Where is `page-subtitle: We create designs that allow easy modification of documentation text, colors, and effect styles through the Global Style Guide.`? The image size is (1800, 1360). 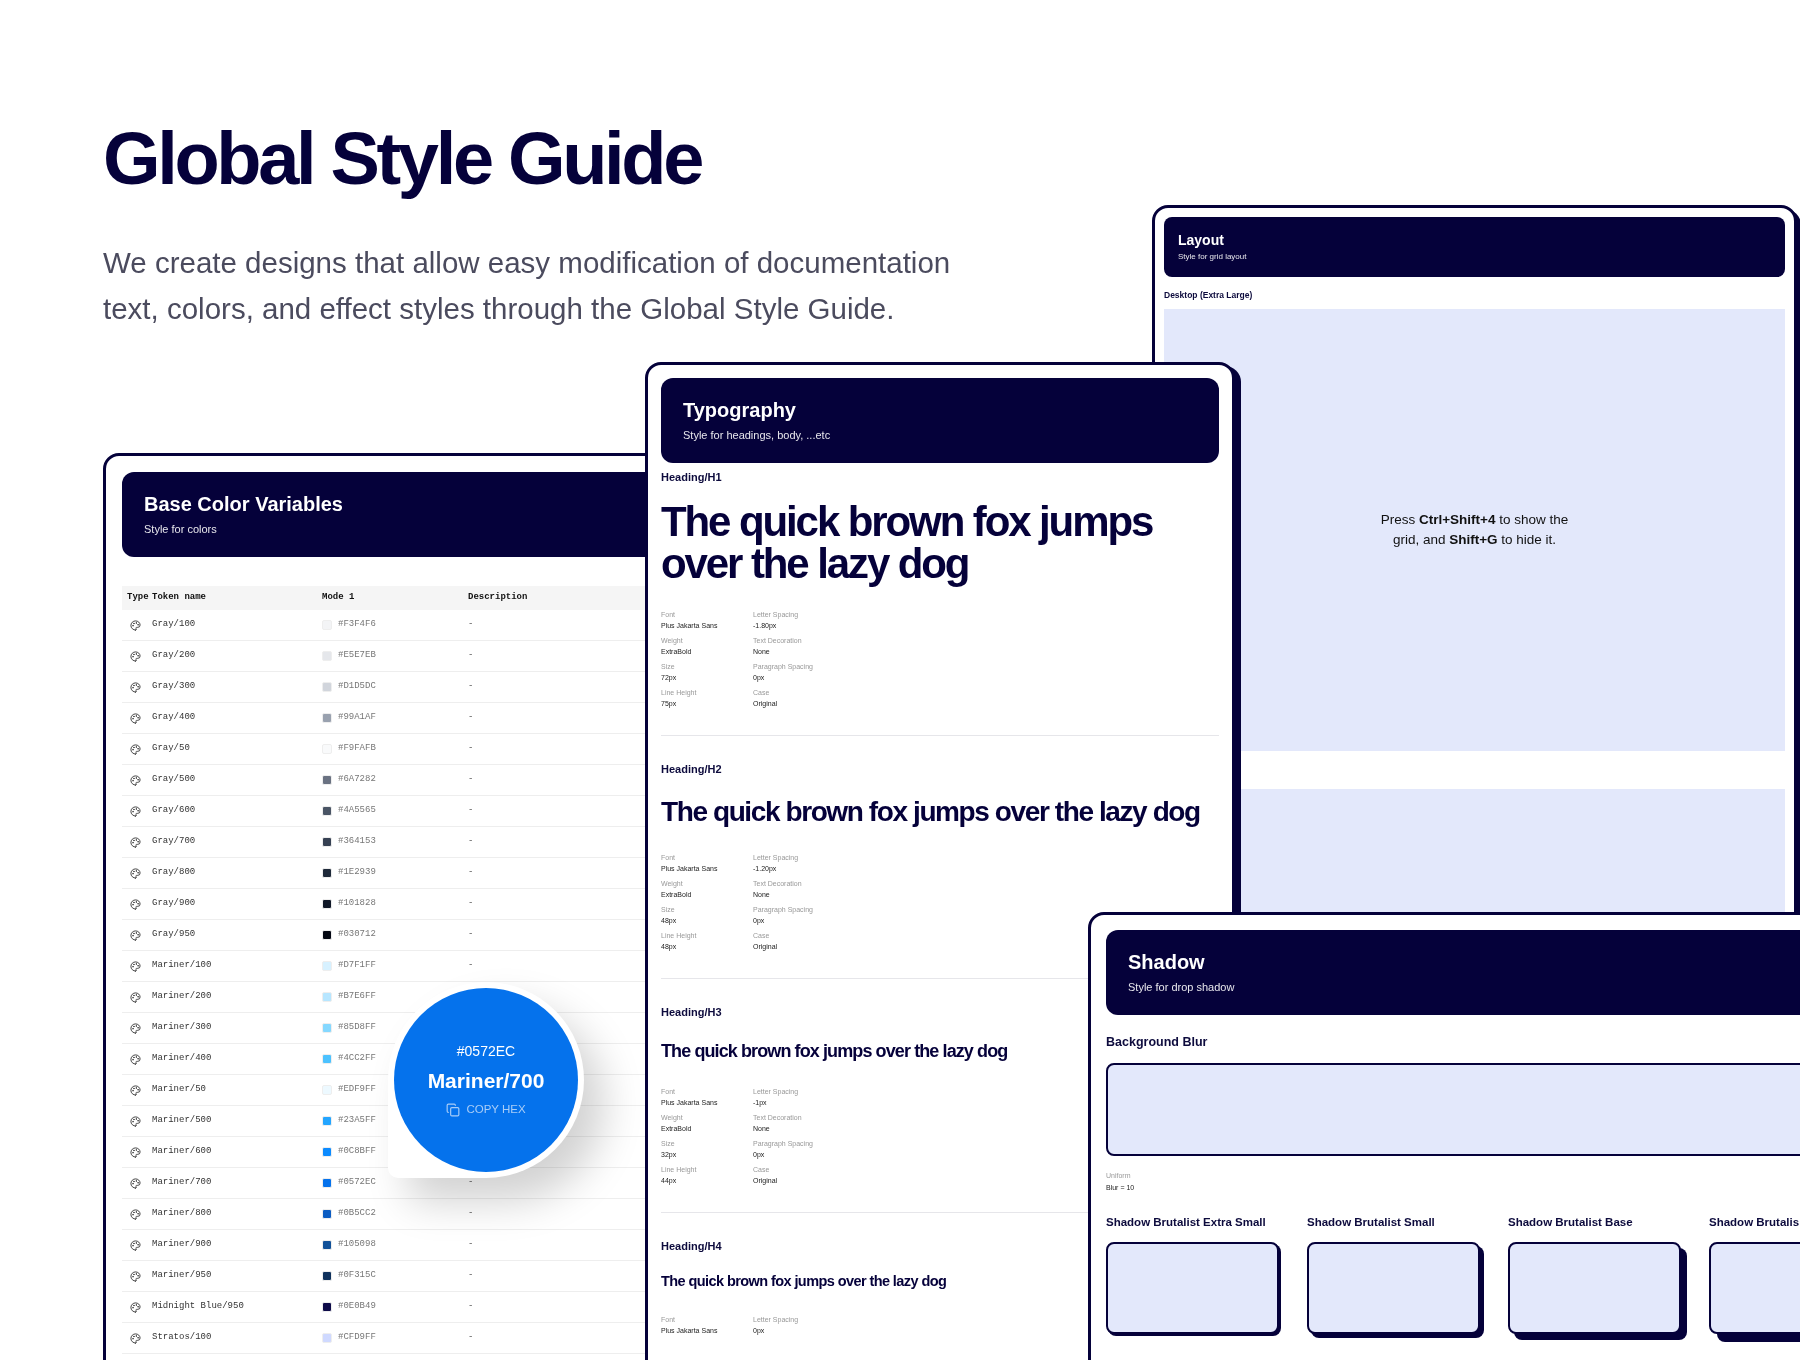
page-subtitle: We create designs that allow easy modification of documentation text, colors, and effect styles through the Global Style Guide. is located at coordinates (527, 286).